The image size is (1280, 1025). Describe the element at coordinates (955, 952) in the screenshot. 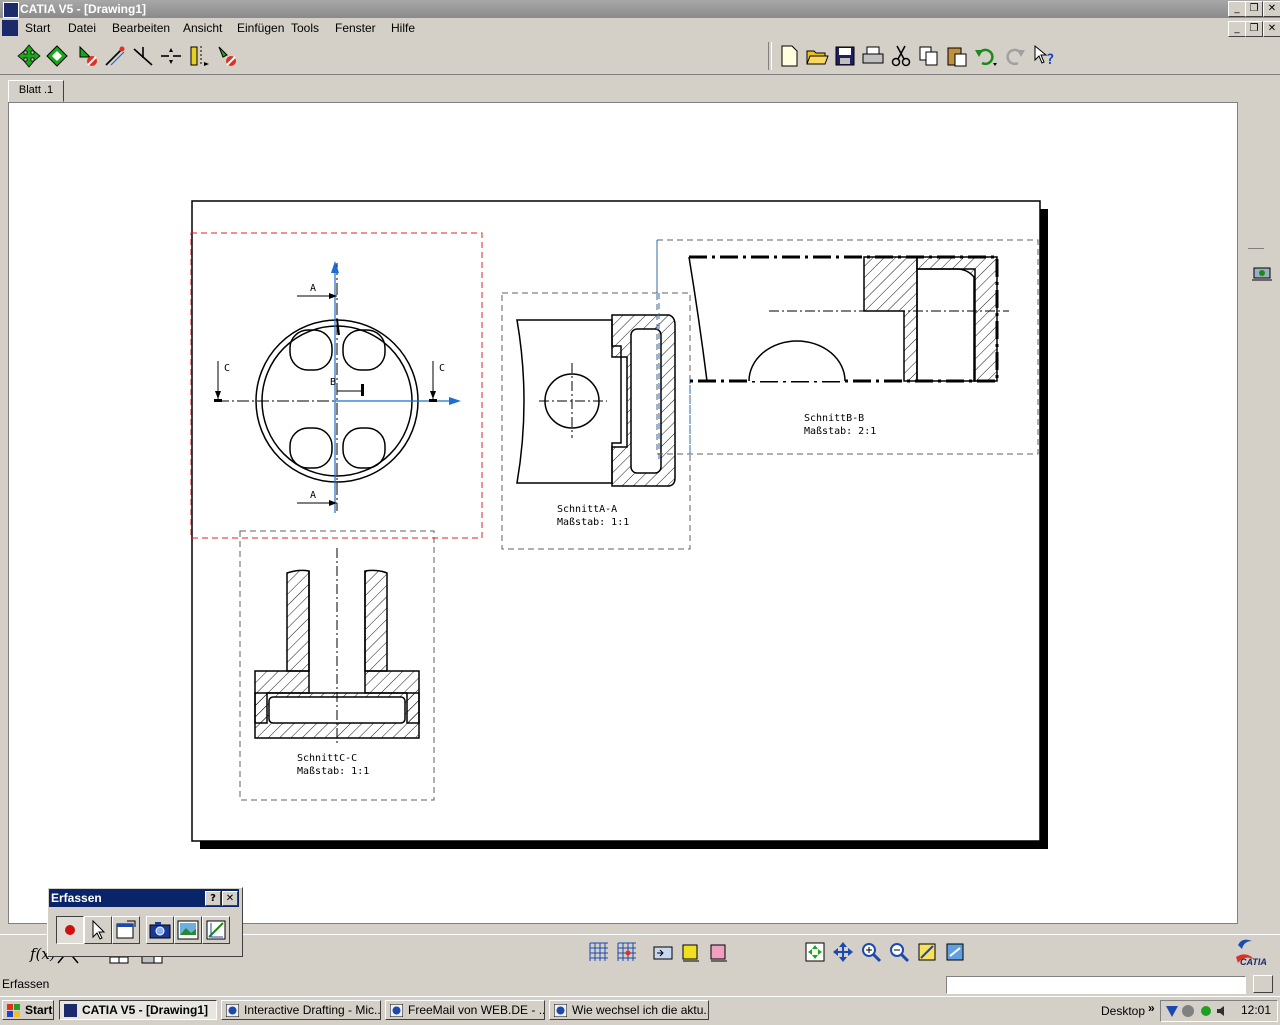

I see `swap-visible-space-icon` at that location.